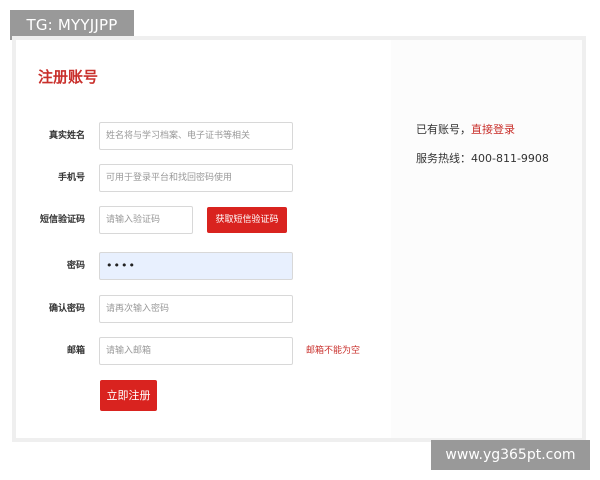  Describe the element at coordinates (66, 309) in the screenshot. I see `confirm-password-label: 确认密码` at that location.